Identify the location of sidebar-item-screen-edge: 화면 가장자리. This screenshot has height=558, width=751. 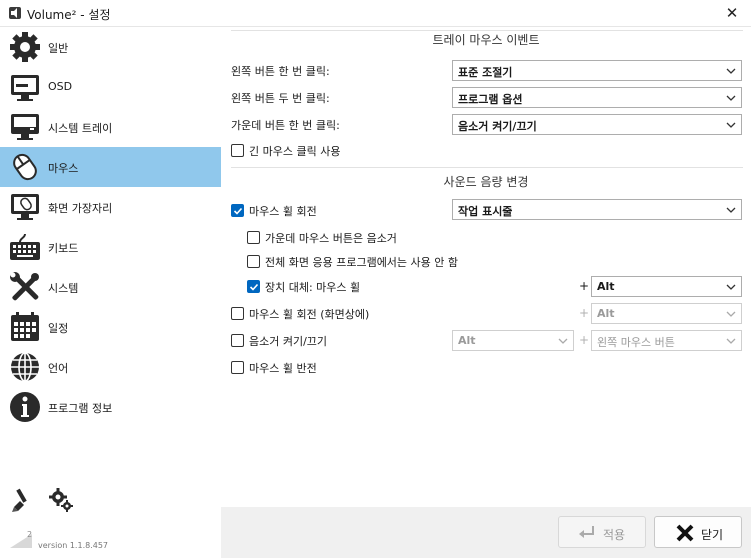
(110, 207).